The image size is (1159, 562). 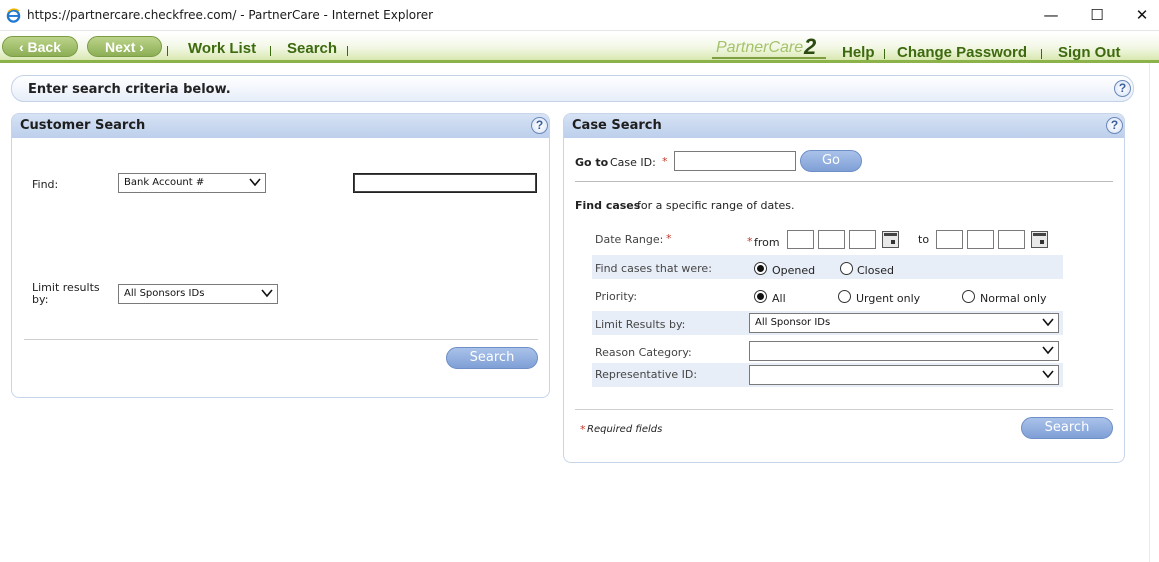 What do you see at coordinates (592, 162) in the screenshot?
I see `go-to-label: Go to` at bounding box center [592, 162].